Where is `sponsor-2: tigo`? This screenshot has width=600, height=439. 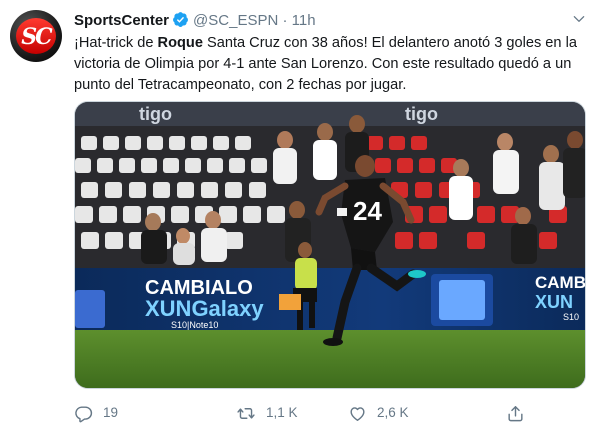 sponsor-2: tigo is located at coordinates (421, 114).